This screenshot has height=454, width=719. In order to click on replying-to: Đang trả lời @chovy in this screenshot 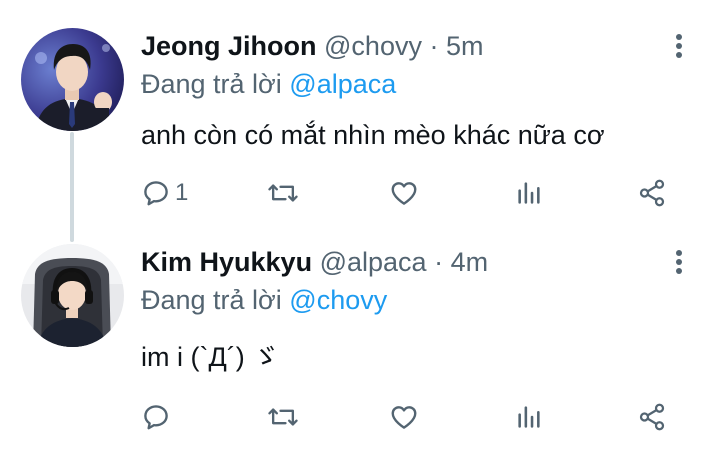, I will do `click(264, 300)`.